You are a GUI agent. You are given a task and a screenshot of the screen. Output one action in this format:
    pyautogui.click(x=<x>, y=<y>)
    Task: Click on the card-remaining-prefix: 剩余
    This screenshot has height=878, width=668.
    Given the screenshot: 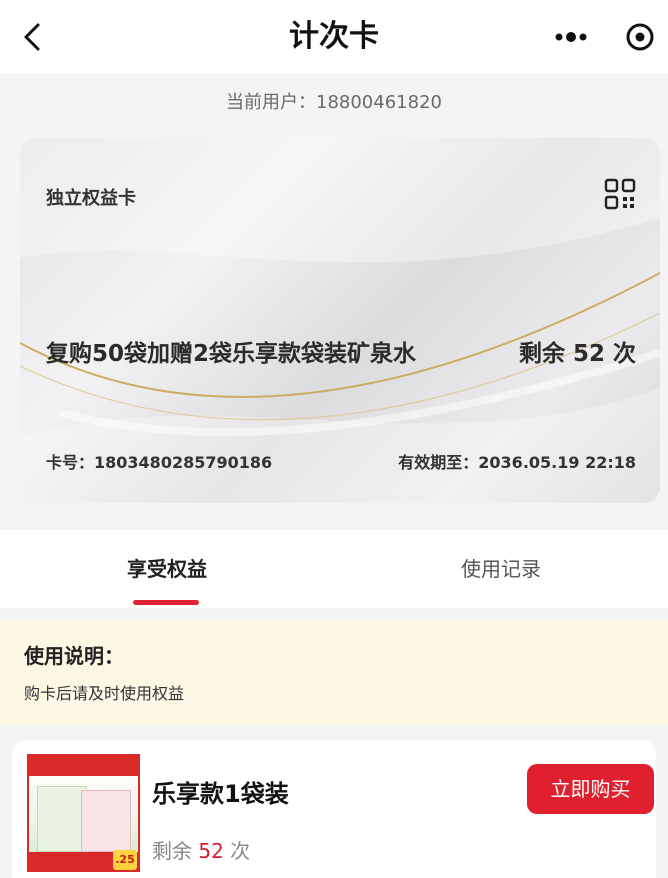 What is the action you would take?
    pyautogui.click(x=541, y=354)
    